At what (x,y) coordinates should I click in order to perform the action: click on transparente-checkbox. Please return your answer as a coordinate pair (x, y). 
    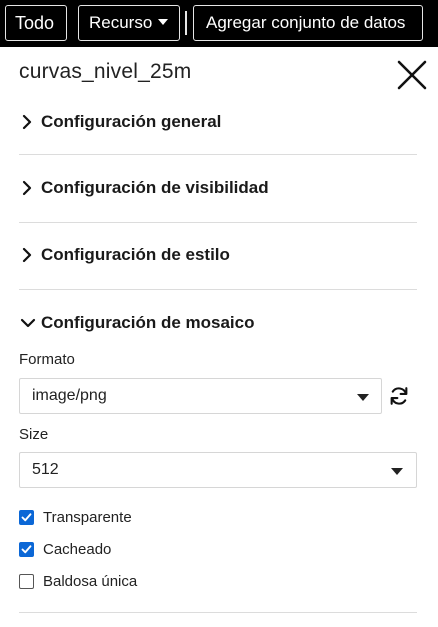
    Looking at the image, I should click on (26, 517).